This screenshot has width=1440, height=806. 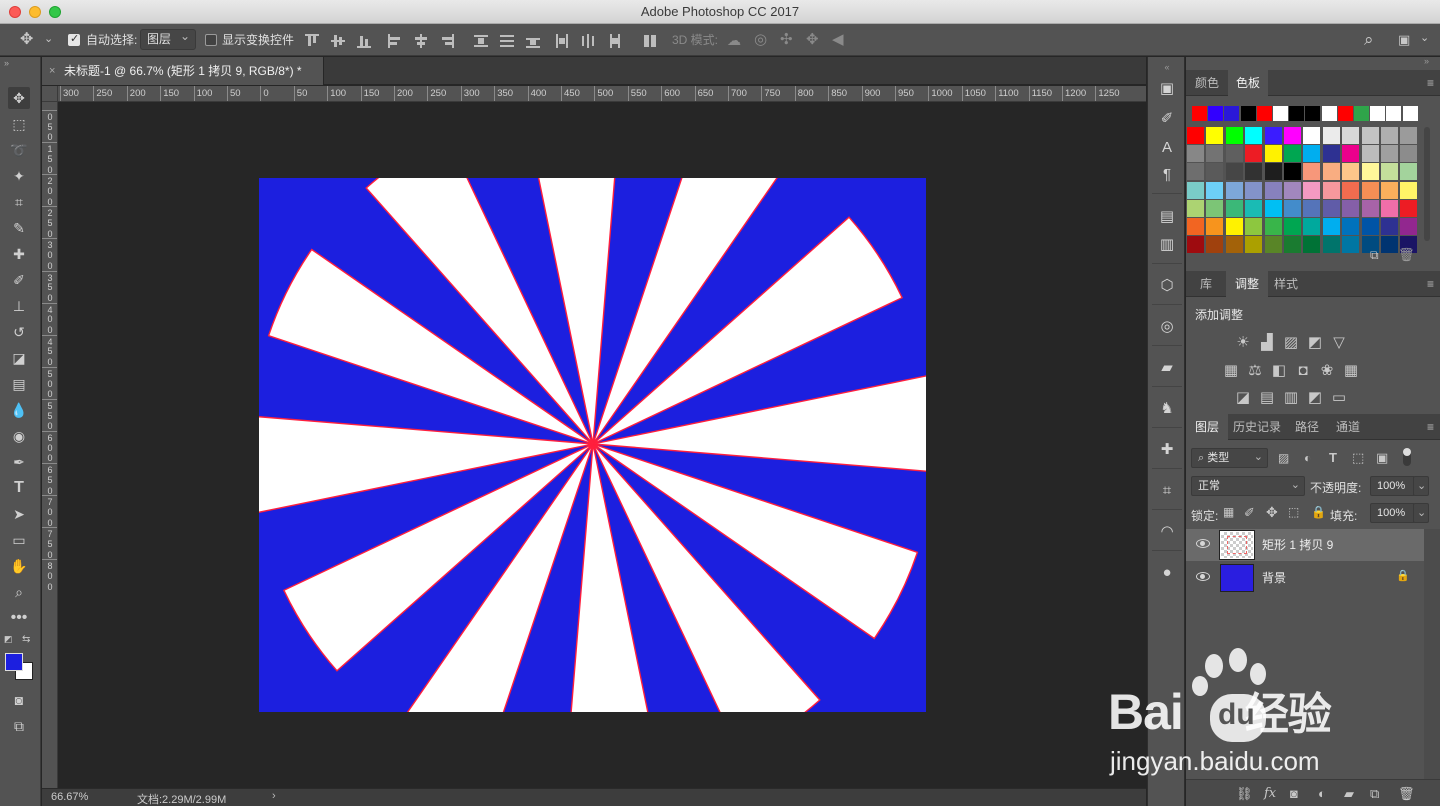 I want to click on swatch-scrollbar, so click(x=1427, y=184).